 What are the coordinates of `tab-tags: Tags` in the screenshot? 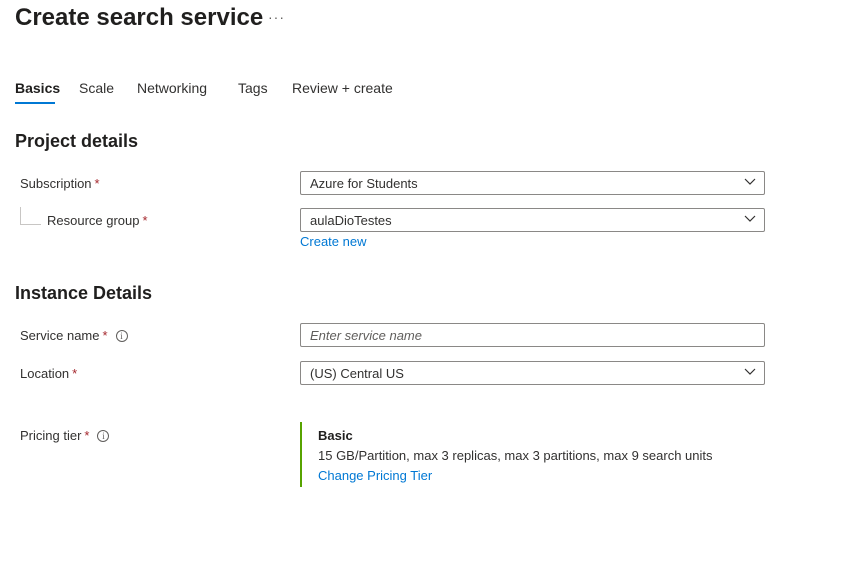 It's located at (253, 88).